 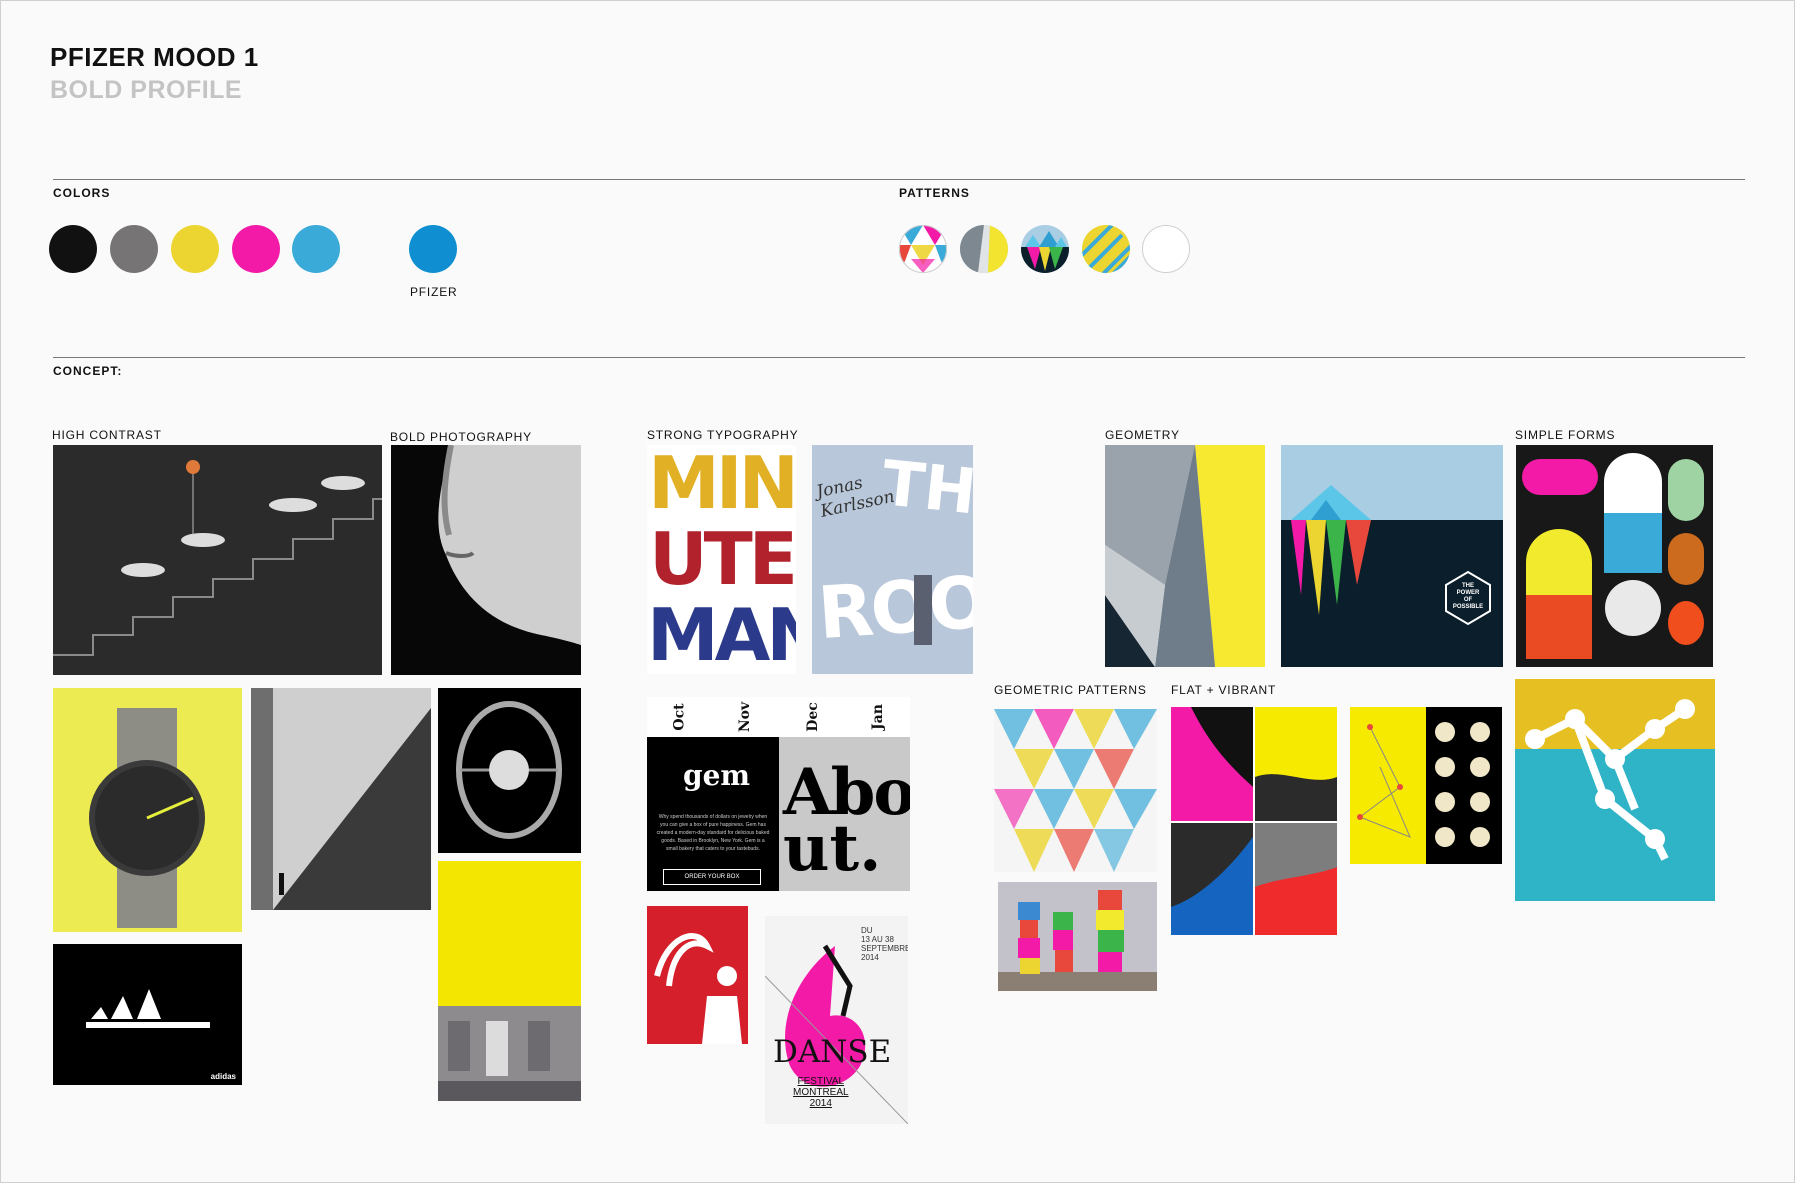 I want to click on page-title: PFIZER MOOD 1, so click(x=154, y=57).